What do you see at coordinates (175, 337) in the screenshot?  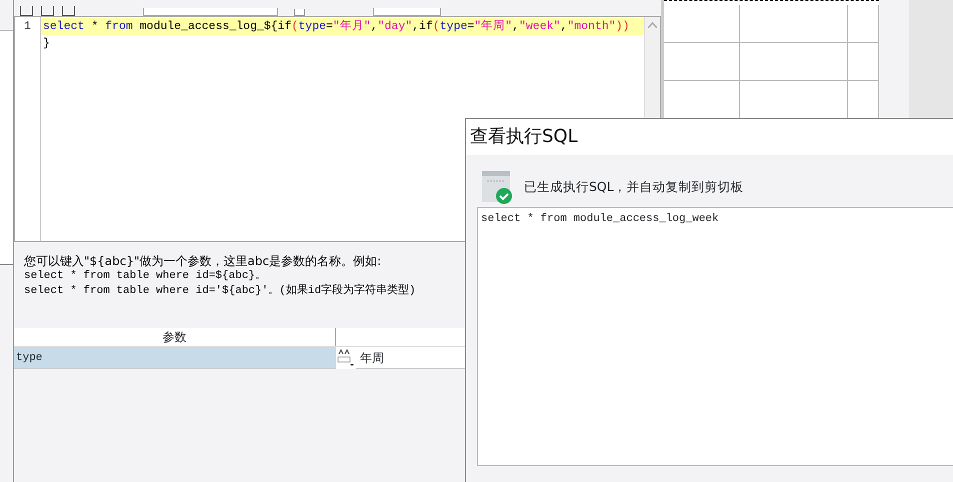 I see `column-header: 参数` at bounding box center [175, 337].